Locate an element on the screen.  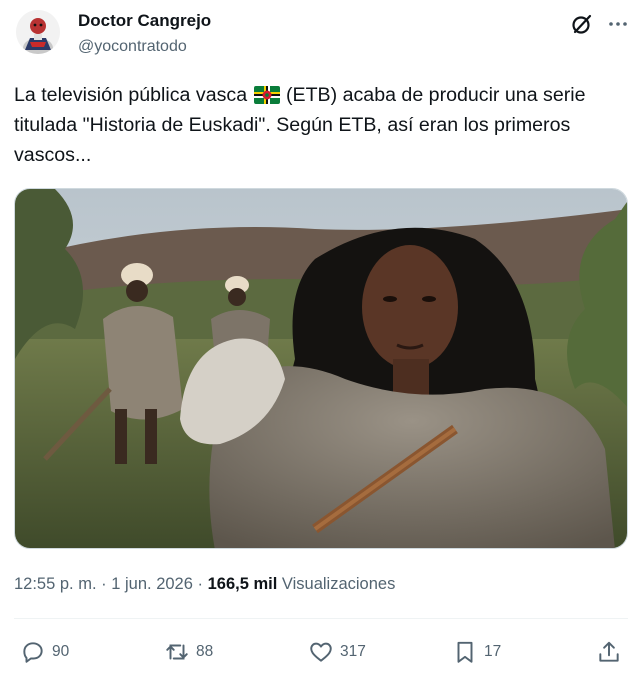
tweet-header: Doctor Cangrejo @yocontratodo is located at coordinates (321, 33).